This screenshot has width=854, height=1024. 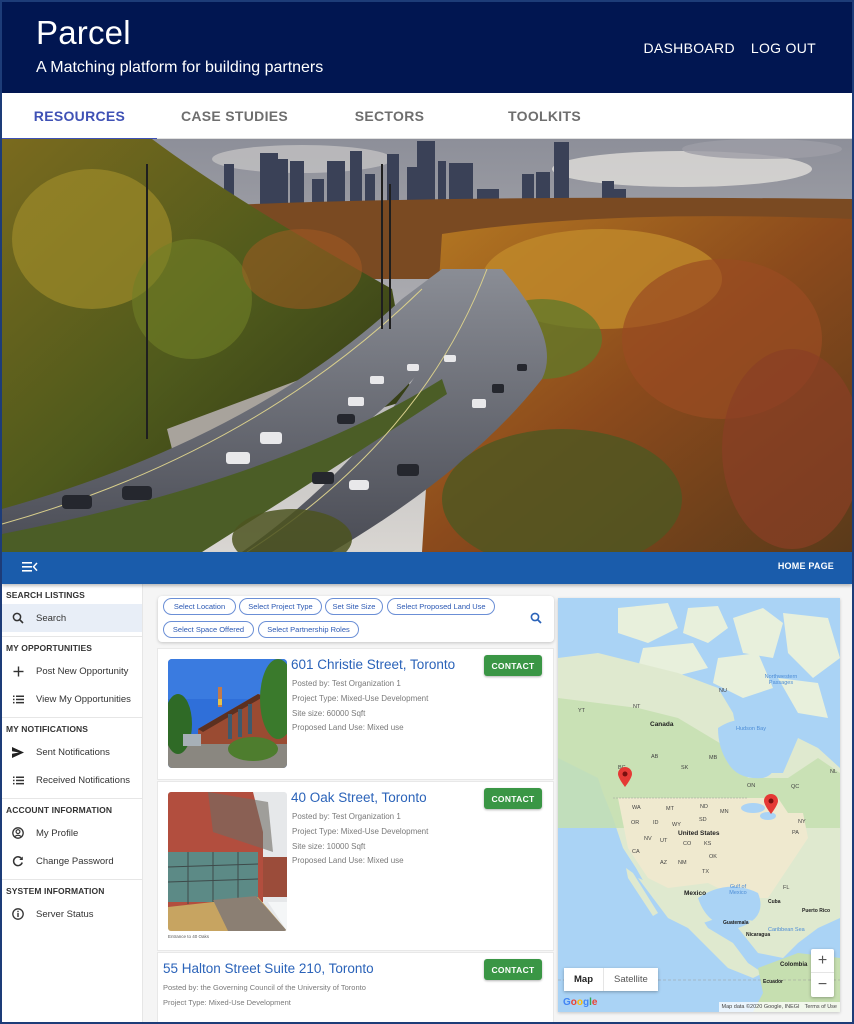 What do you see at coordinates (47, 729) in the screenshot?
I see `sidebar-heading: MY NOTIFICATIONS` at bounding box center [47, 729].